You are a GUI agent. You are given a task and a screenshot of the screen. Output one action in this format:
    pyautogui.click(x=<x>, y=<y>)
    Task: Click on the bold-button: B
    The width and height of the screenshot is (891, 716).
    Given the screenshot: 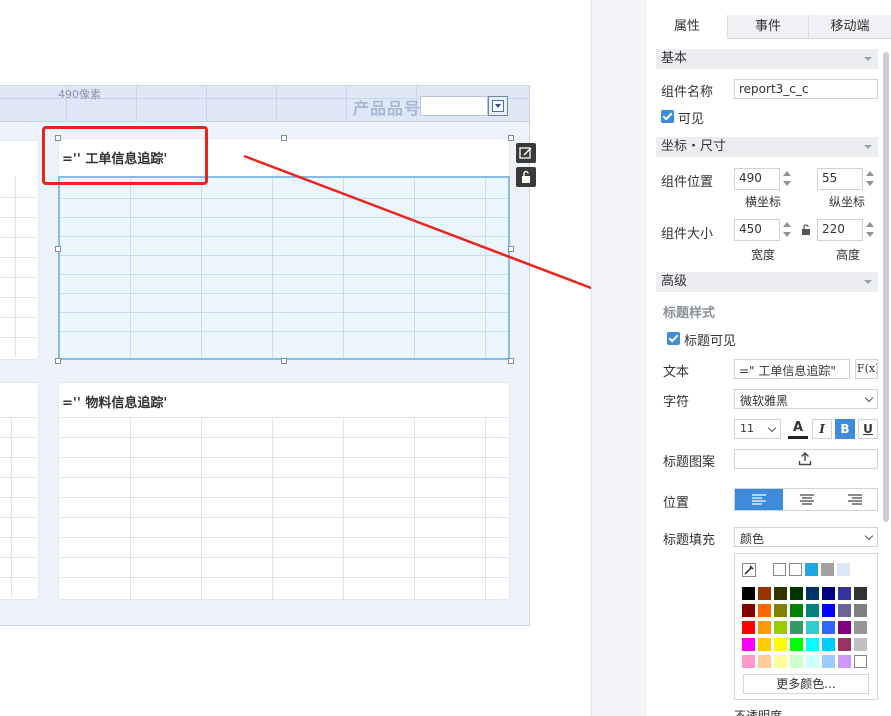 What is the action you would take?
    pyautogui.click(x=845, y=429)
    